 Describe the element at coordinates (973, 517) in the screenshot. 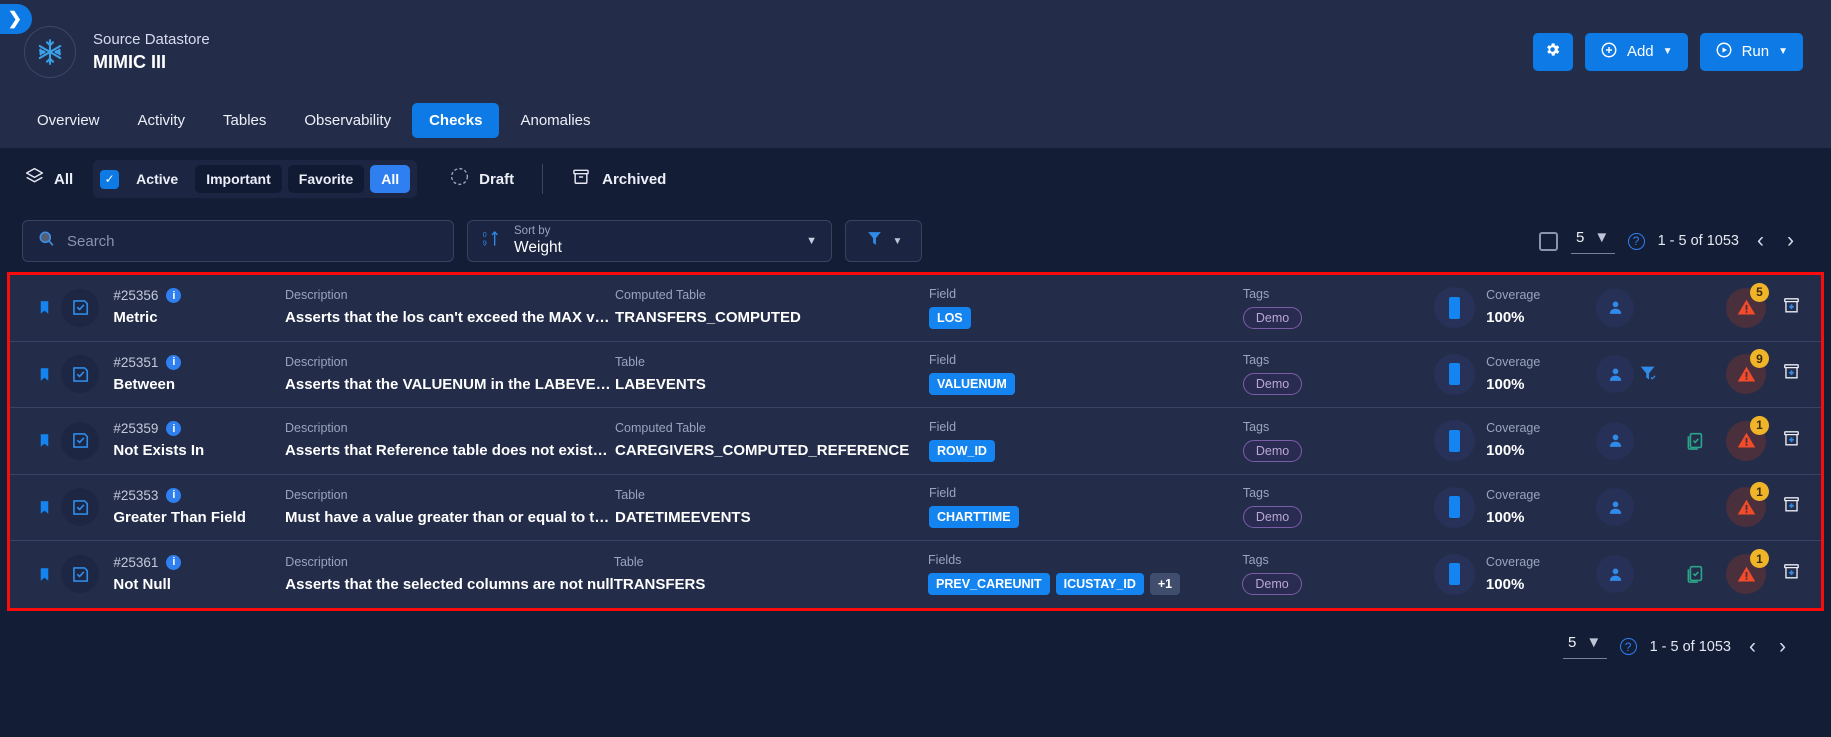

I see `field-chip: CHARTTIME` at that location.